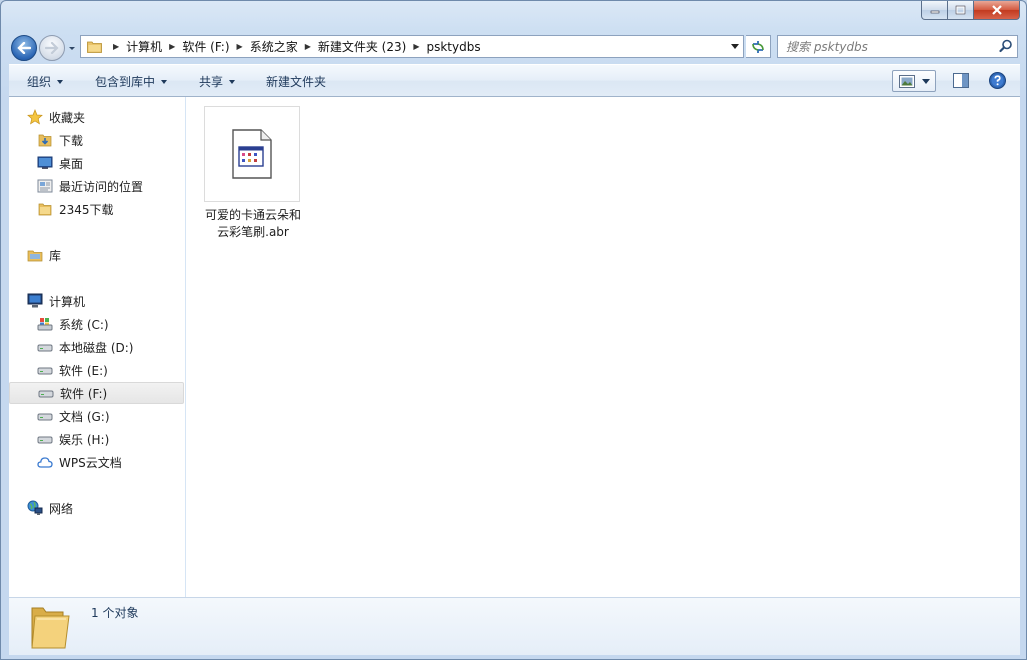 The height and width of the screenshot is (660, 1027). Describe the element at coordinates (144, 46) in the screenshot. I see `breadcrumb-computer: 计算机` at that location.